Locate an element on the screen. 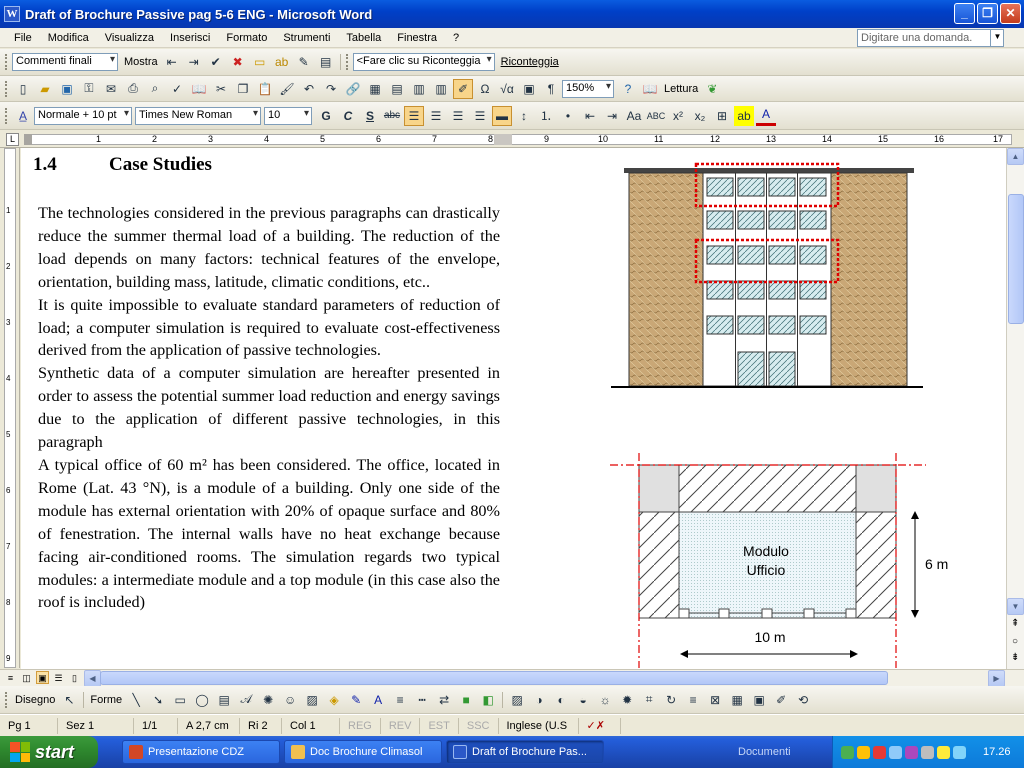 The image size is (1024, 768). scroll-thumb is located at coordinates (1016, 259).